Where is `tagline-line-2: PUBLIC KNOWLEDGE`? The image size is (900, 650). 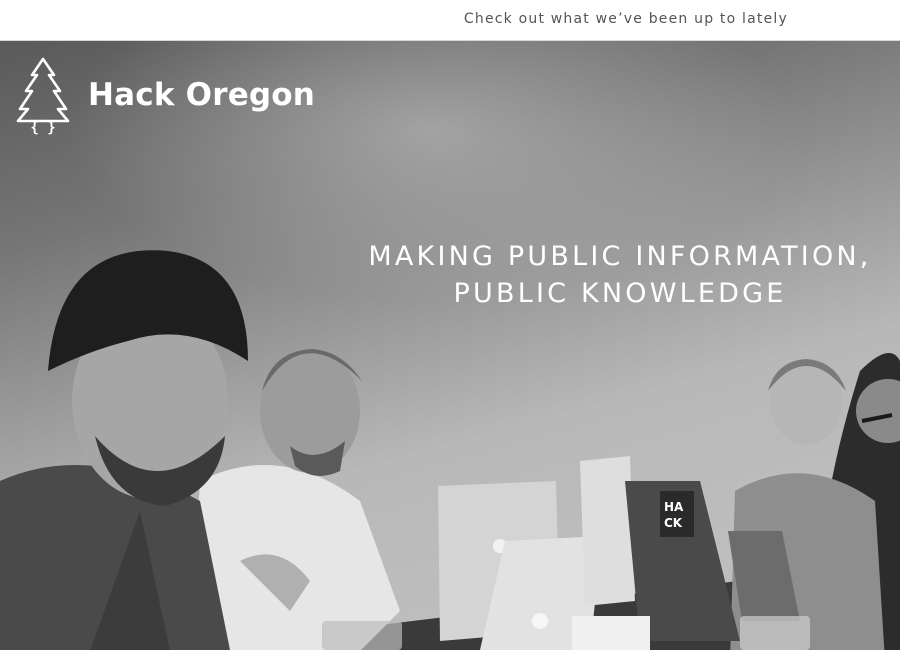
tagline-line-2: PUBLIC KNOWLEDGE is located at coordinates (620, 293).